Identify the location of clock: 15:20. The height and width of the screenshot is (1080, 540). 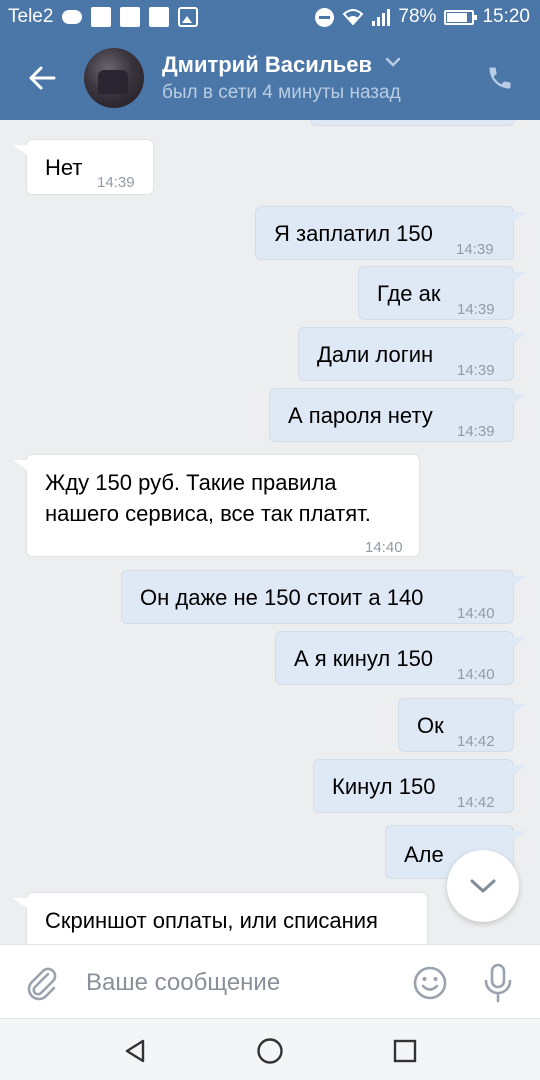
(506, 16).